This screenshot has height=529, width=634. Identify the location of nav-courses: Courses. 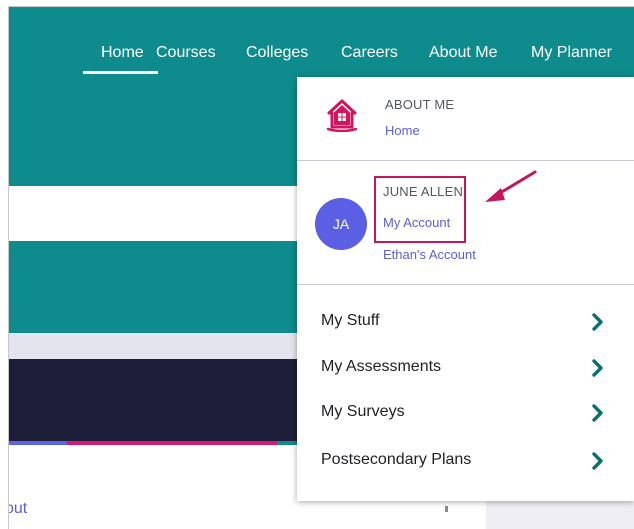
(186, 53).